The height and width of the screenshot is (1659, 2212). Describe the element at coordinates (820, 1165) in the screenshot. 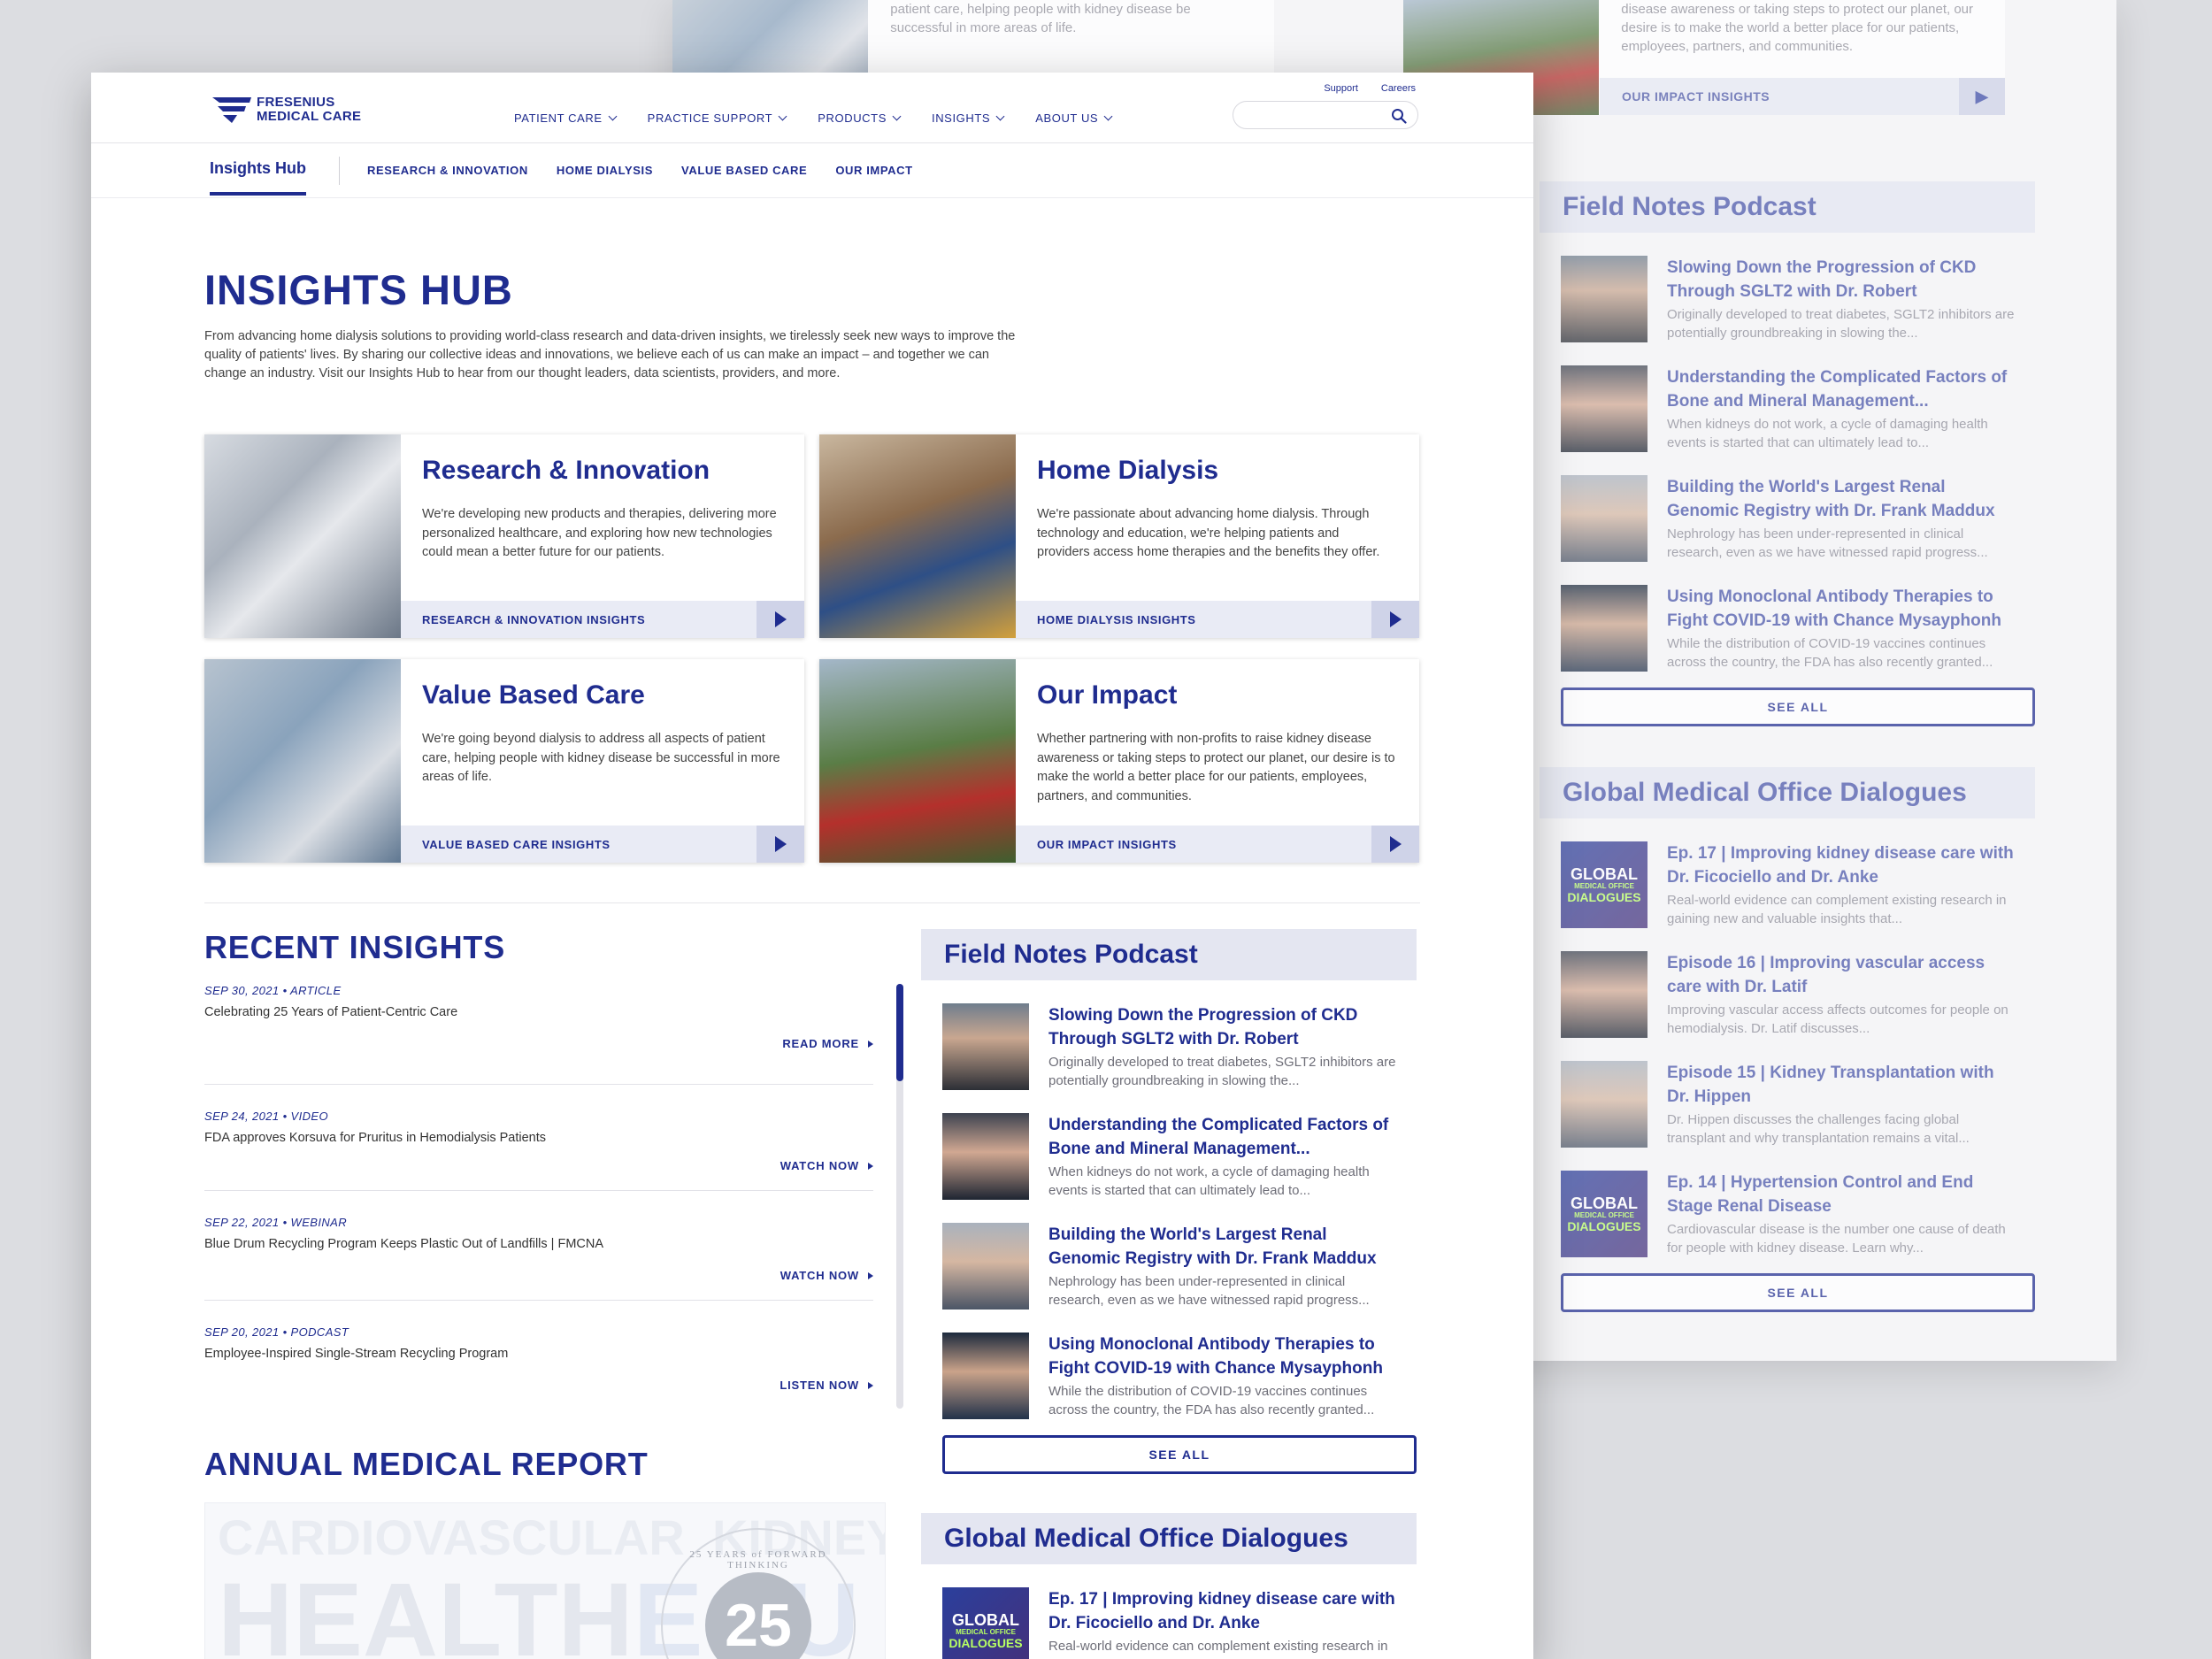

I see `action-label: WATCH NOW` at that location.